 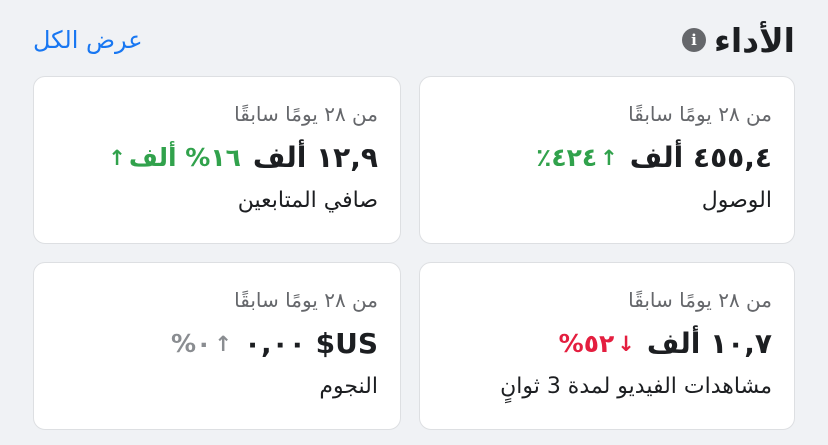 What do you see at coordinates (700, 157) in the screenshot?
I see `metric-value: ٤٥٥,٤ ألف` at bounding box center [700, 157].